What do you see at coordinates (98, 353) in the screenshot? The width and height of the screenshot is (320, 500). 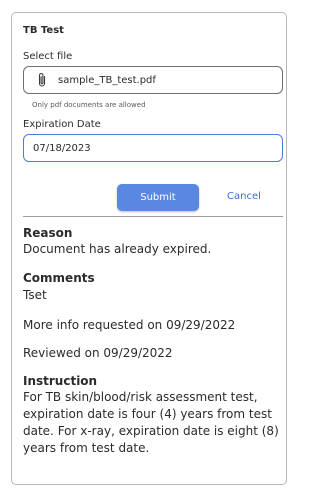 I see `reviewed-text: Reviewed on 09/29/2022` at bounding box center [98, 353].